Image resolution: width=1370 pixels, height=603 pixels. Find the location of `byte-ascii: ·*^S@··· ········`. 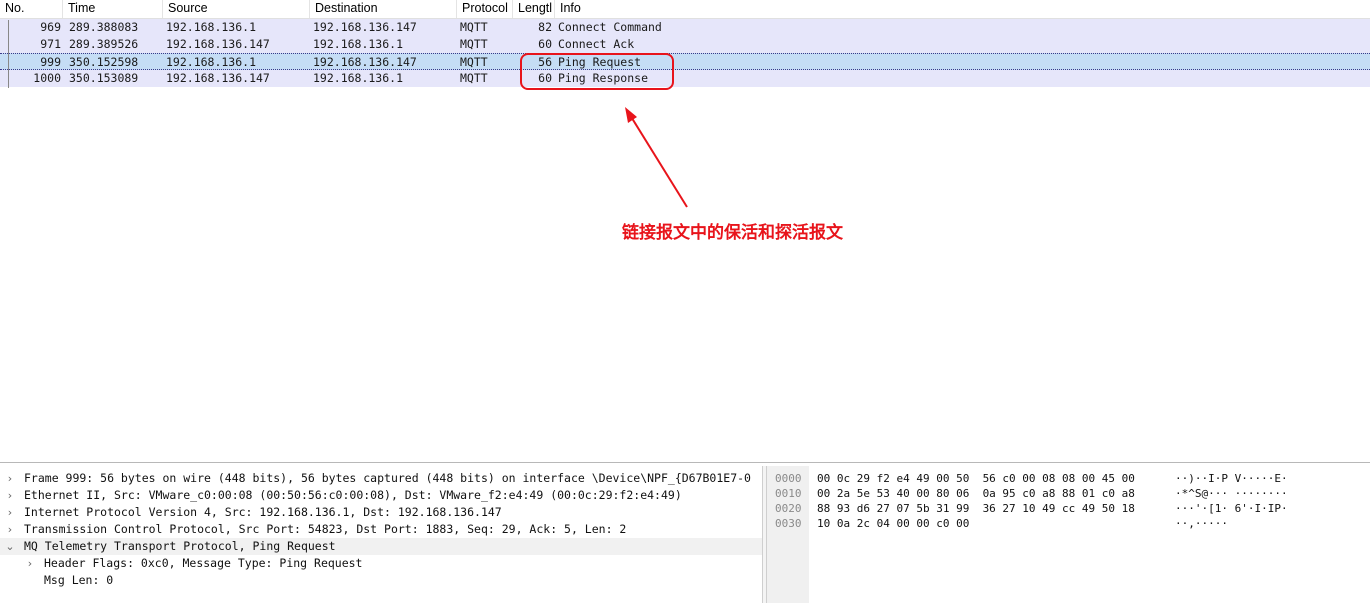

byte-ascii: ·*^S@··· ········ is located at coordinates (1231, 493).